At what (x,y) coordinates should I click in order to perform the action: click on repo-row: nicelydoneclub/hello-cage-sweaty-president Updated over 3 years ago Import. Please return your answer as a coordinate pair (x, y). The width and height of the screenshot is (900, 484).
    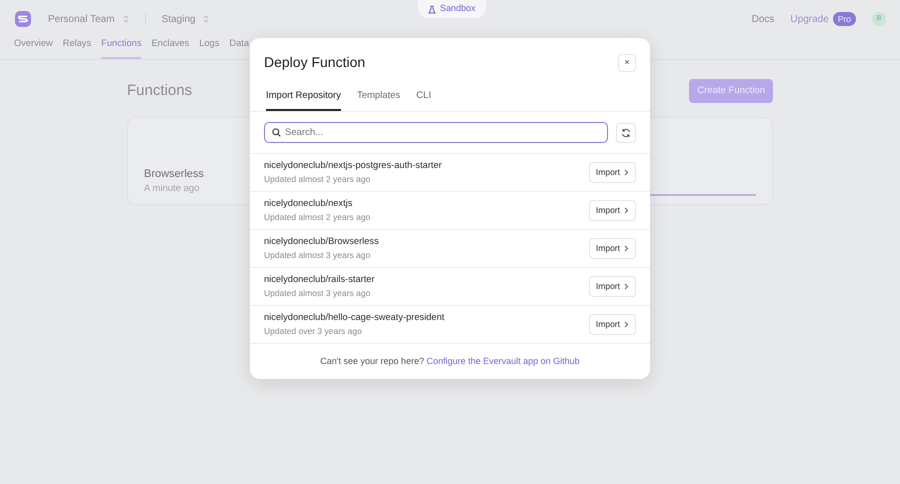
    Looking at the image, I should click on (450, 324).